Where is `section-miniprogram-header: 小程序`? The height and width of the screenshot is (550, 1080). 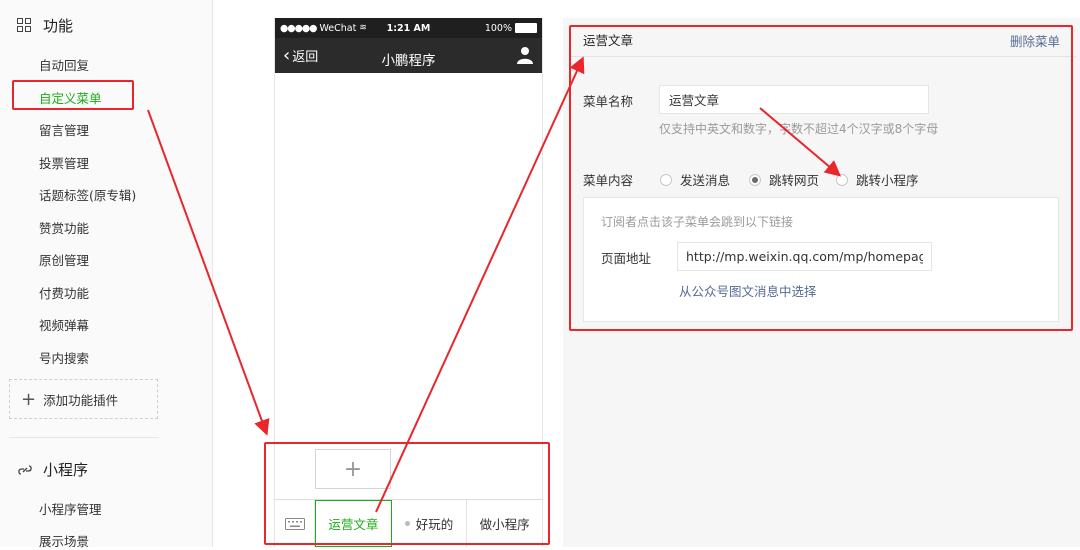
section-miniprogram-header: 小程序 is located at coordinates (52, 469).